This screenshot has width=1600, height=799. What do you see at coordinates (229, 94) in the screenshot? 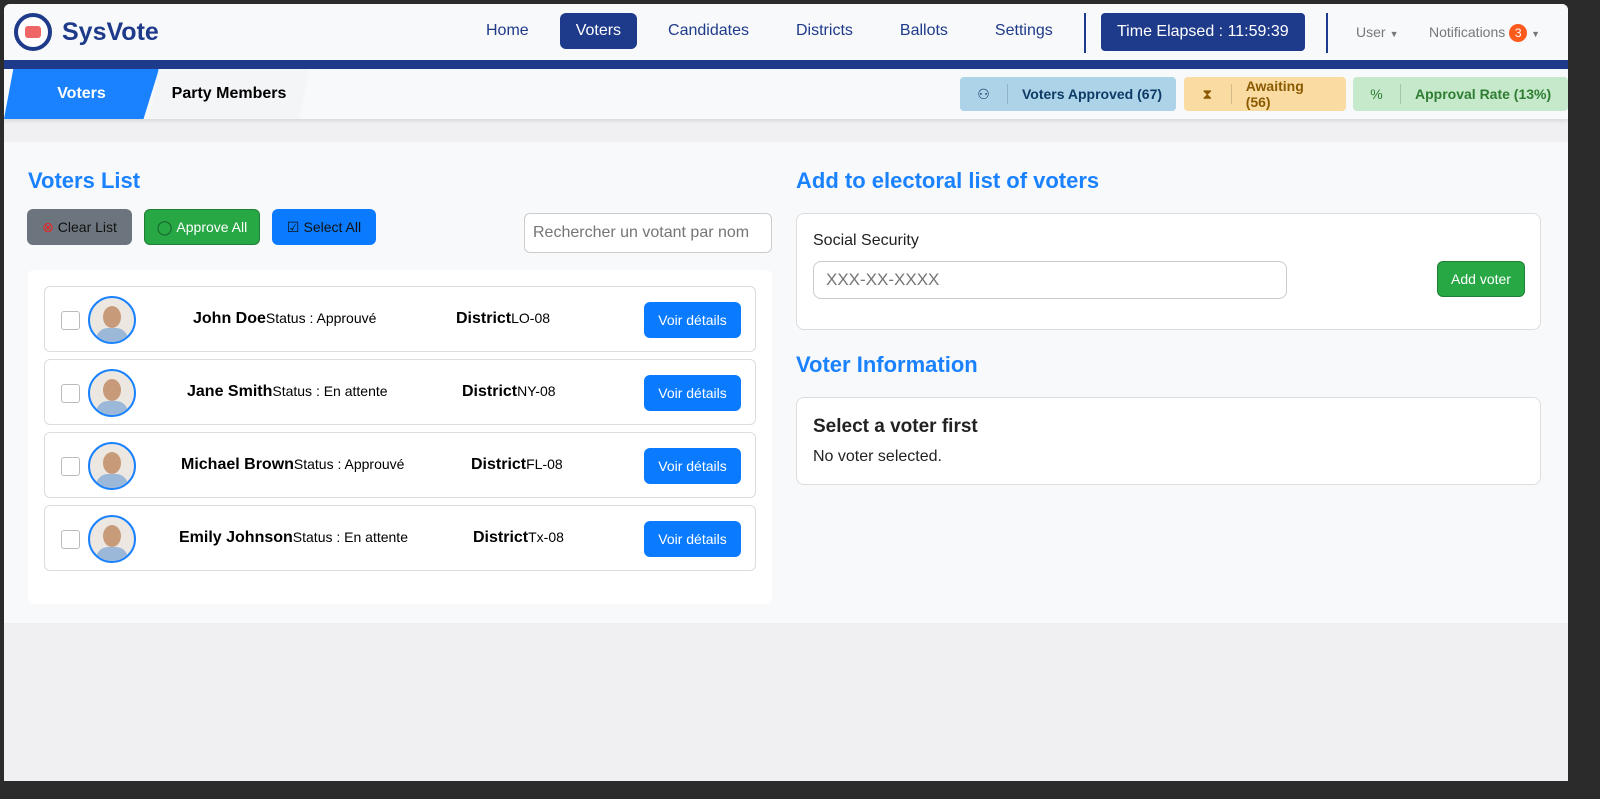
I see `tab-party-members: Party Members` at bounding box center [229, 94].